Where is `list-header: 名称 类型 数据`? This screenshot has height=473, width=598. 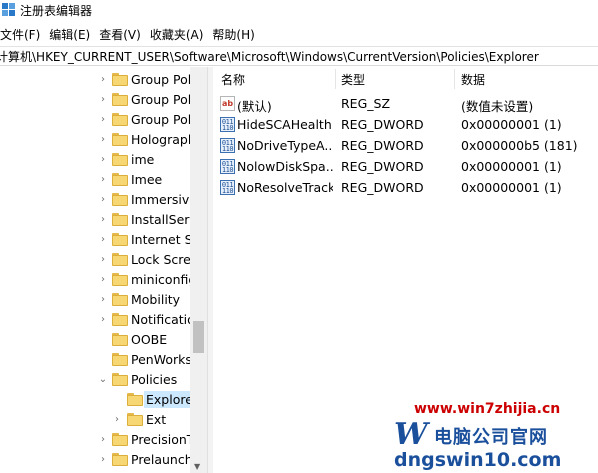
list-header: 名称 类型 数据 is located at coordinates (405, 79).